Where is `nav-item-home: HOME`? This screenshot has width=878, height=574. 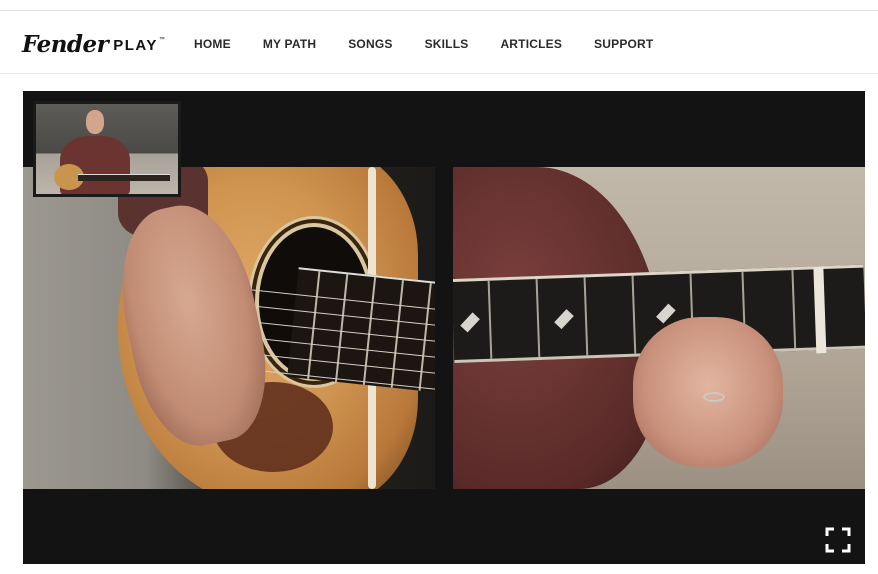 nav-item-home: HOME is located at coordinates (212, 44).